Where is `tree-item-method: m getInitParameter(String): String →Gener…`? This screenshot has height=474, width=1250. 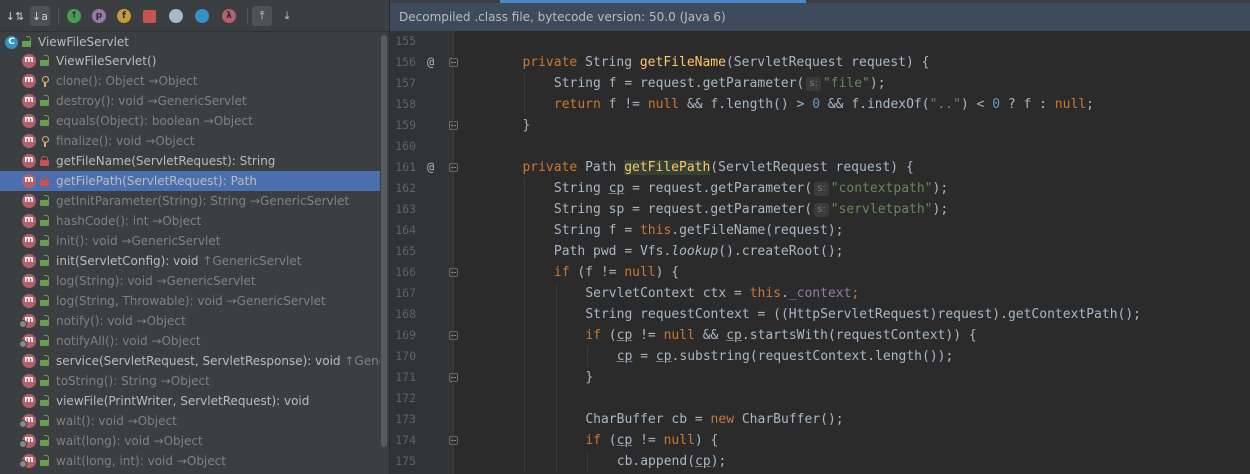 tree-item-method: m getInitParameter(String): String →Gener… is located at coordinates (190, 201).